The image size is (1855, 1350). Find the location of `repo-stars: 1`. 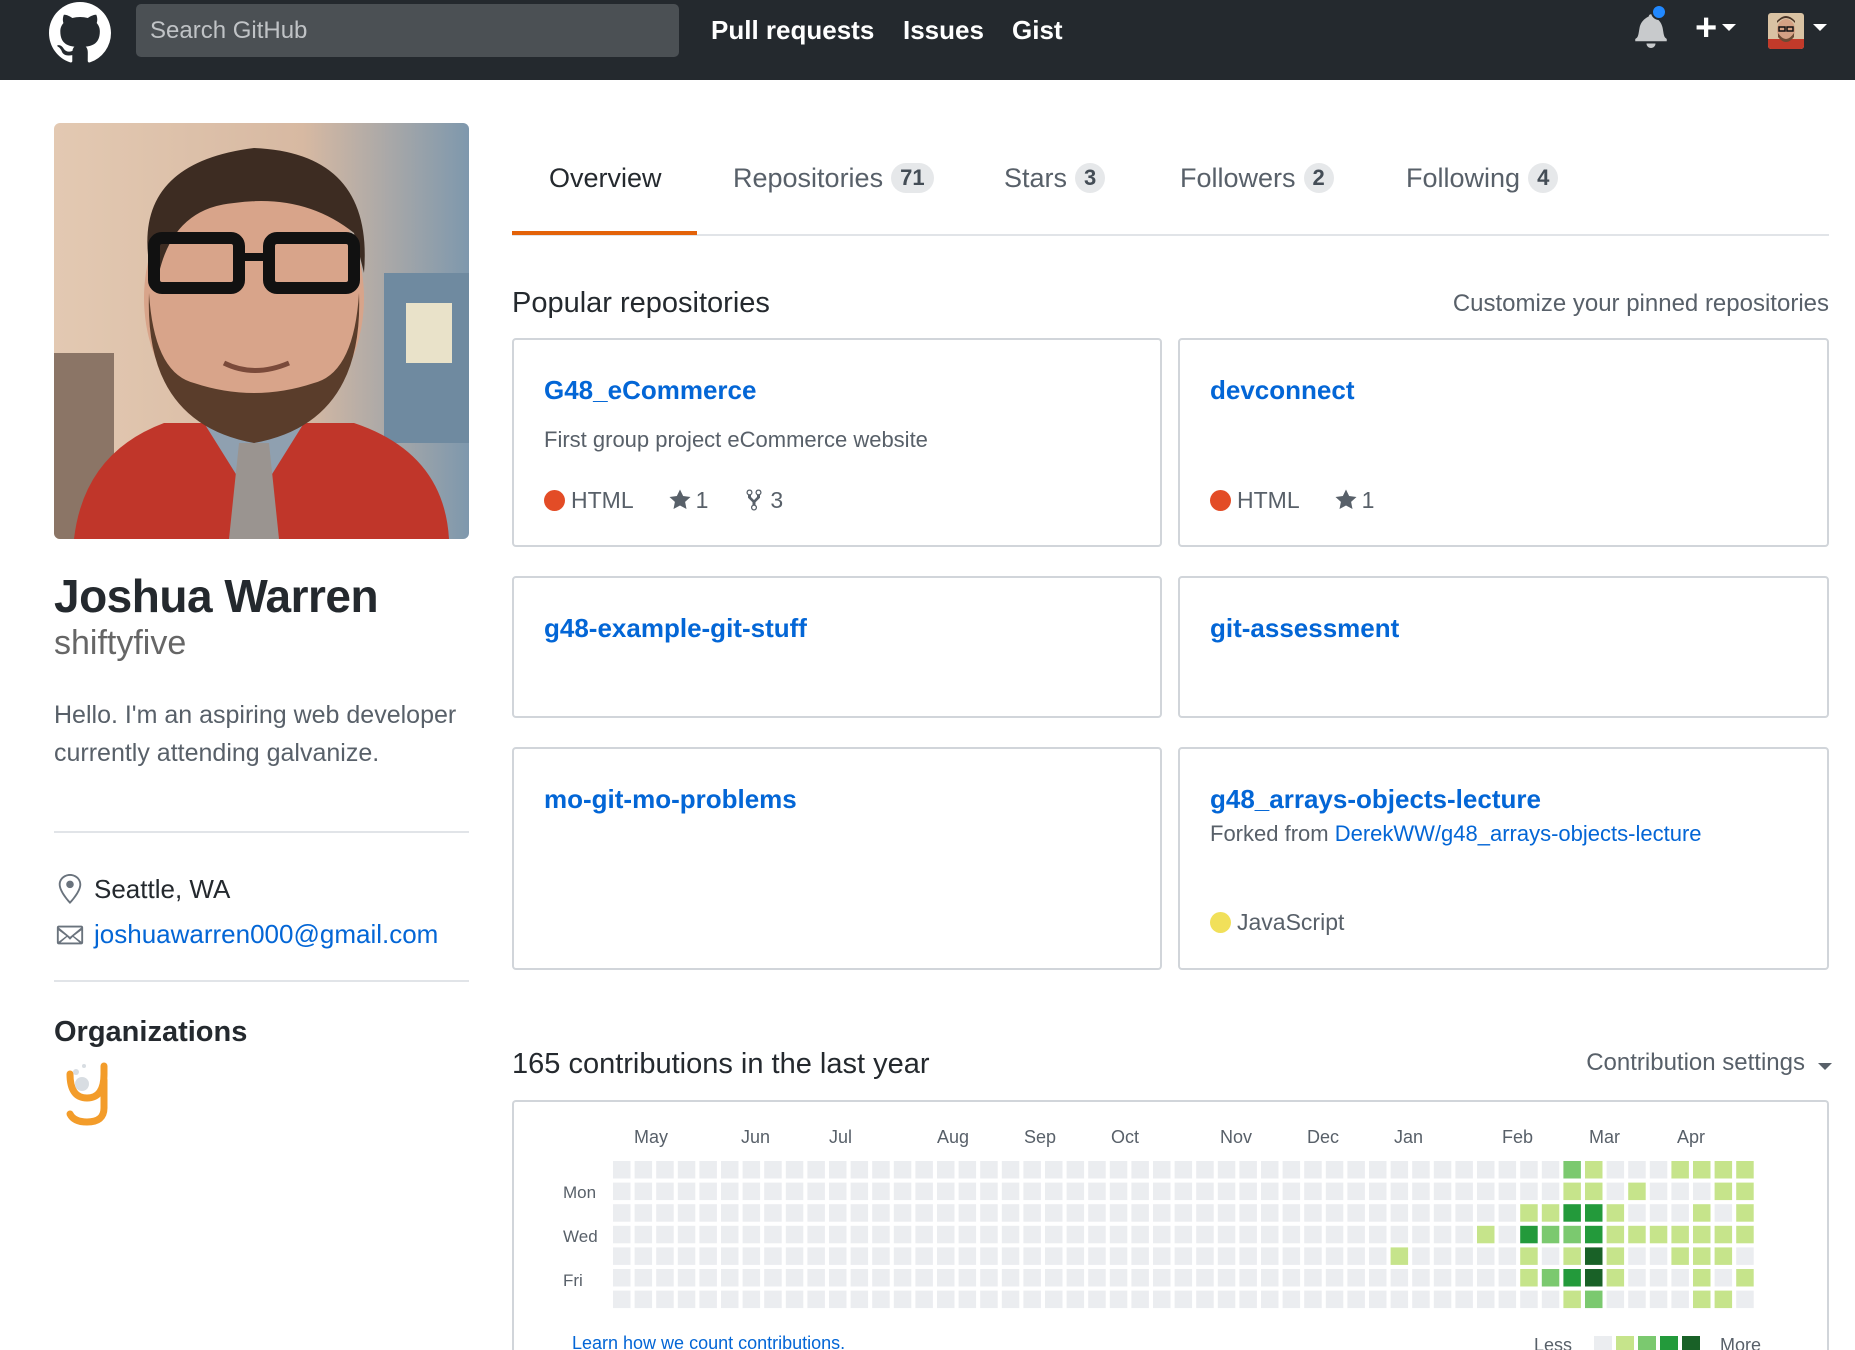

repo-stars: 1 is located at coordinates (1354, 500).